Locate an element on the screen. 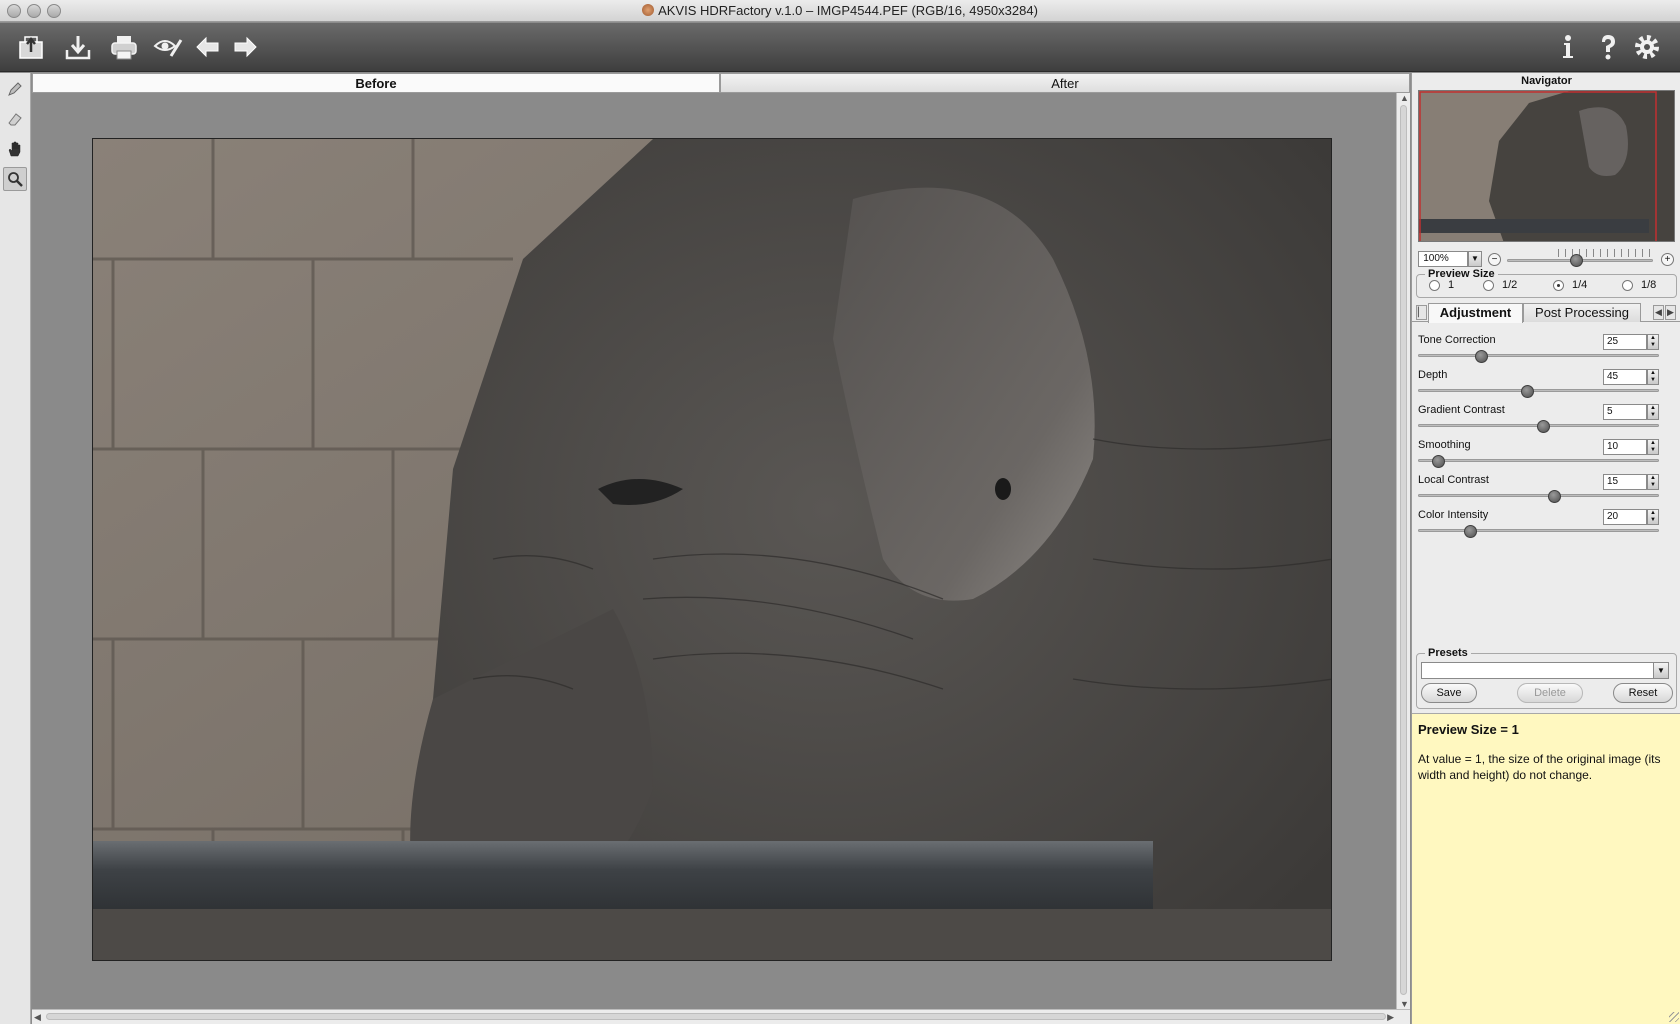 The height and width of the screenshot is (1024, 1680). local-contrast-slider is located at coordinates (1538, 495).